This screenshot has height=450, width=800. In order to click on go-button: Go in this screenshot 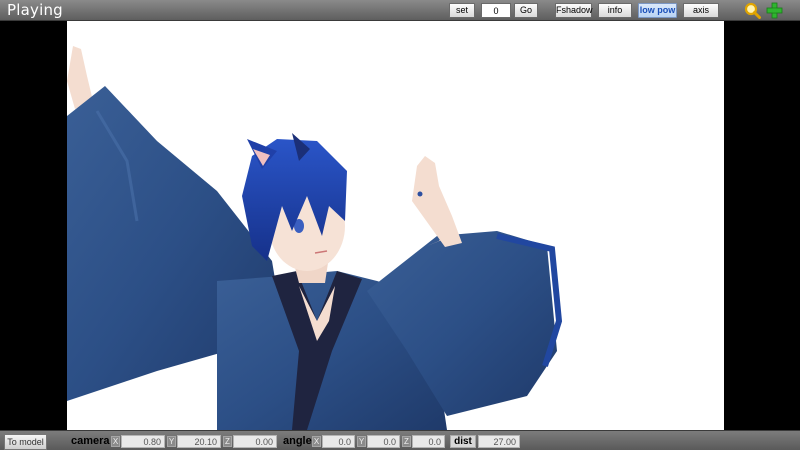, I will do `click(526, 10)`.